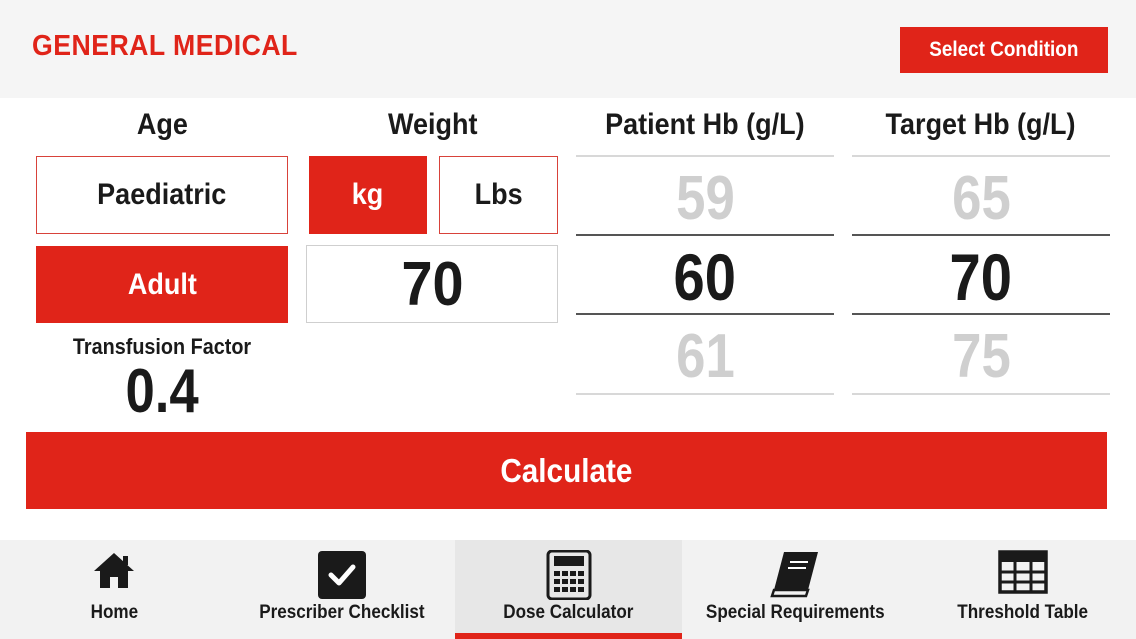 The height and width of the screenshot is (639, 1136). What do you see at coordinates (1022, 612) in the screenshot?
I see `nav-threshold-table-label: Threshold Table` at bounding box center [1022, 612].